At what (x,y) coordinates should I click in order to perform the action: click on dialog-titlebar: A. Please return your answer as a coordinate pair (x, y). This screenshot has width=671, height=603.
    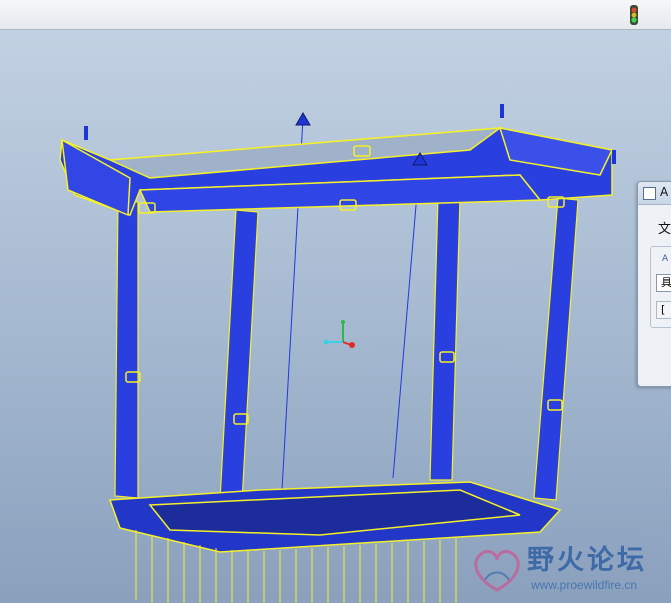
    Looking at the image, I should click on (654, 193).